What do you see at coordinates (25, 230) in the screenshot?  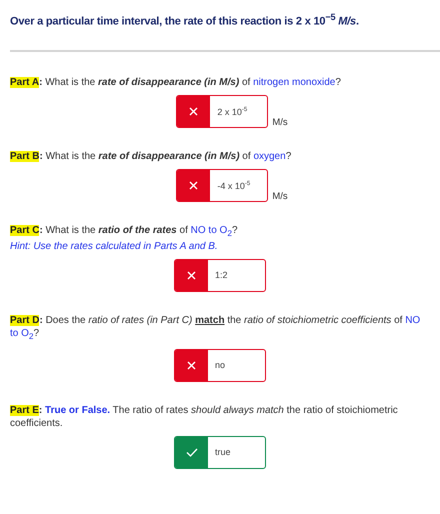 I see `part-label: Part C` at bounding box center [25, 230].